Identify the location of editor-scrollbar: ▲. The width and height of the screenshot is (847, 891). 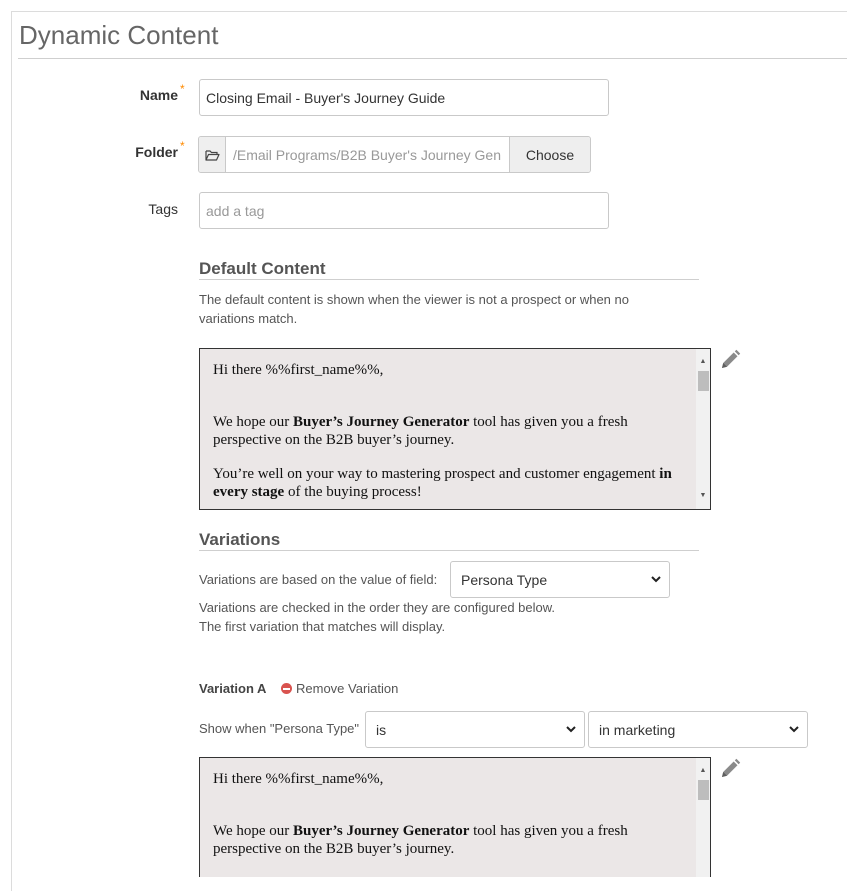
(703, 817).